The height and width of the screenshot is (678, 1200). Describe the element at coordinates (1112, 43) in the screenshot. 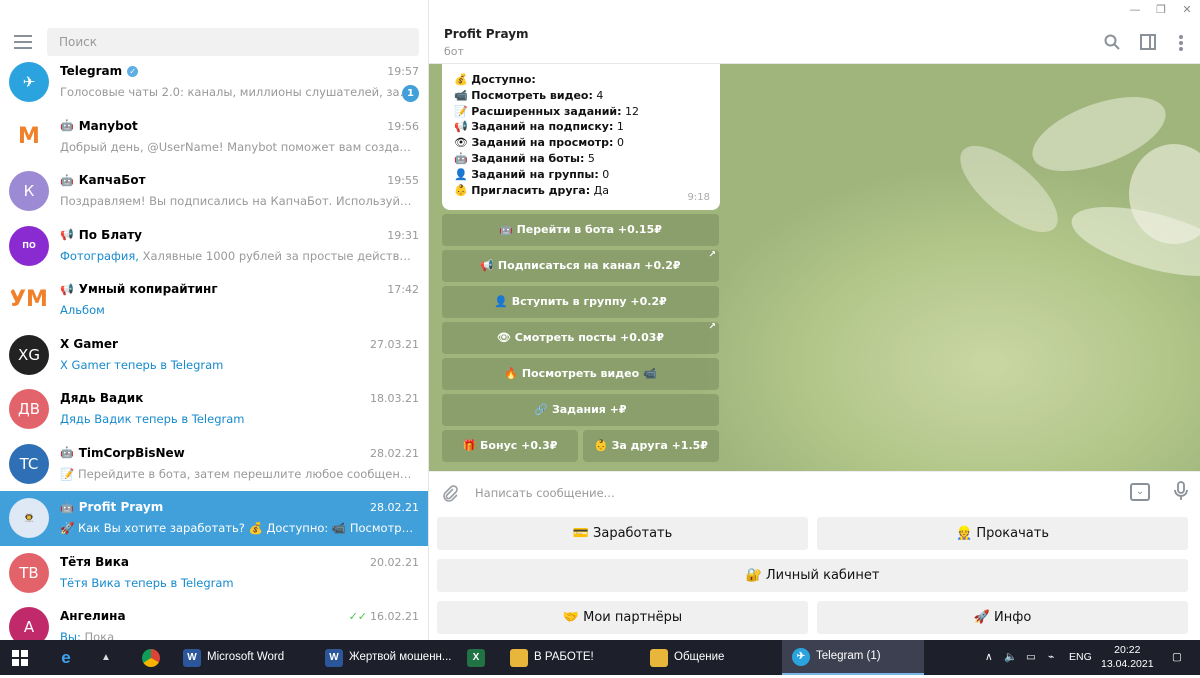

I see `search-icon` at that location.